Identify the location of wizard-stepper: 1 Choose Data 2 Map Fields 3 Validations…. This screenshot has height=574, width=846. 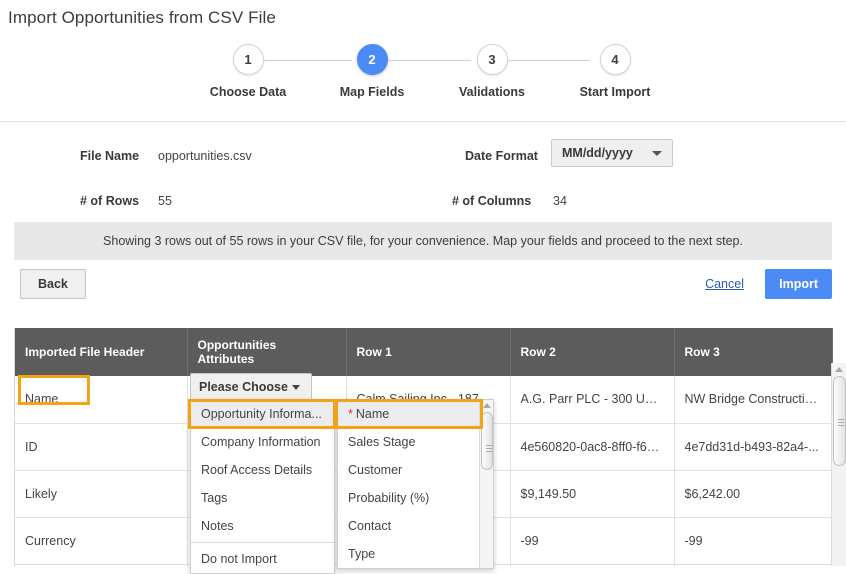
(423, 78).